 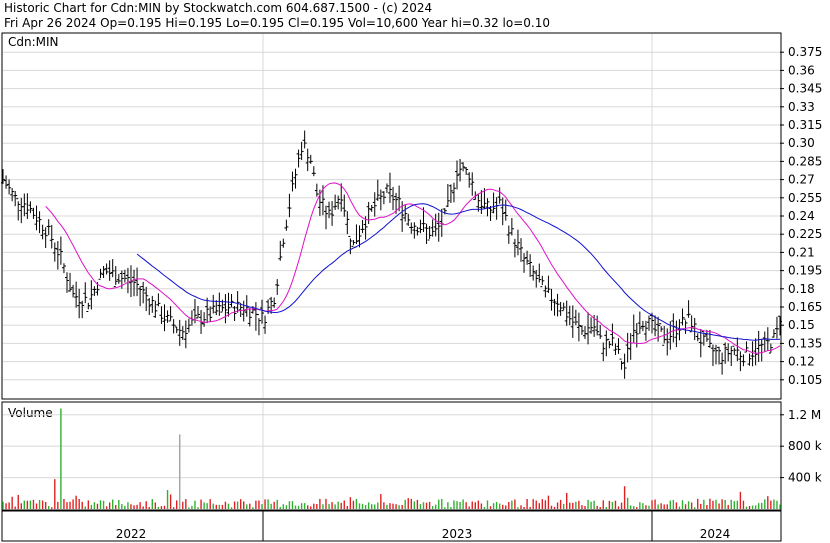 What do you see at coordinates (801, 70) in the screenshot?
I see `price-tick-label: 0.36` at bounding box center [801, 70].